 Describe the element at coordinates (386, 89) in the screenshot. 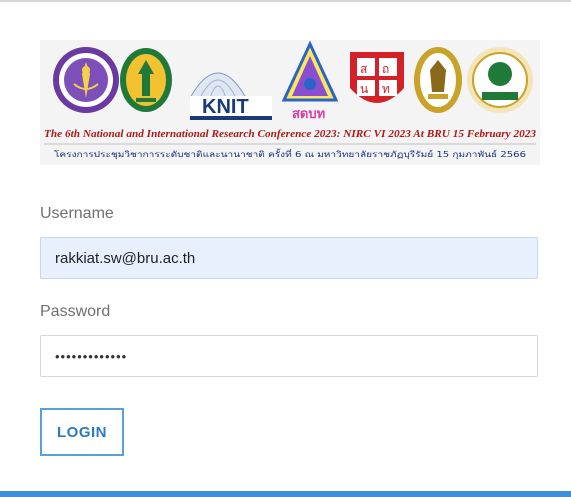

I see `red-logo-char-4: ท` at that location.